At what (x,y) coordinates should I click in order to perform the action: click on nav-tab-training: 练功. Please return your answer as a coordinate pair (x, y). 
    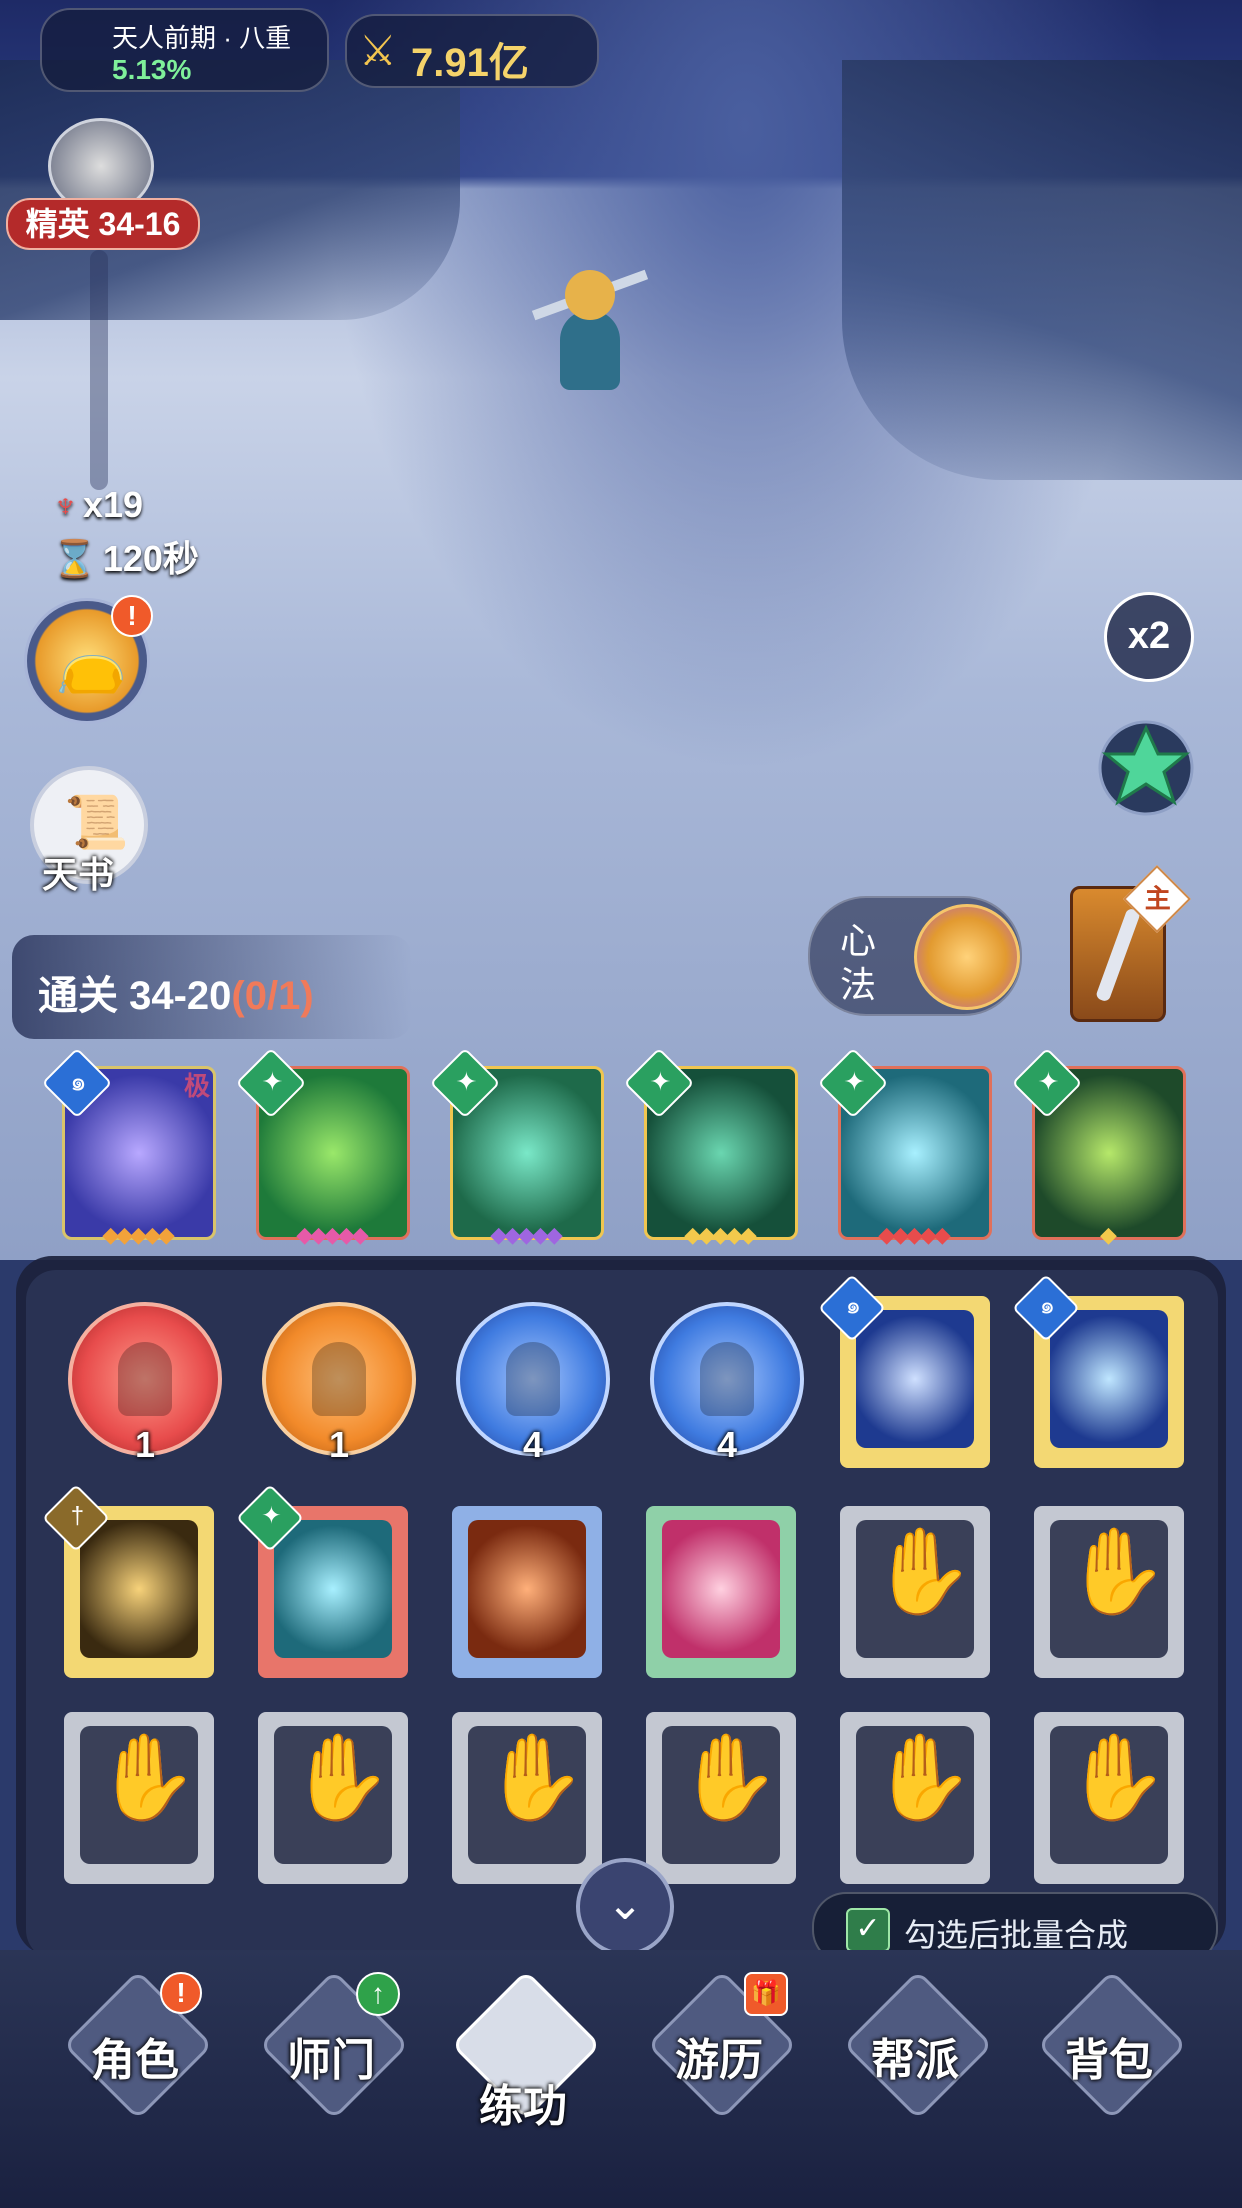
    Looking at the image, I should click on (523, 2071).